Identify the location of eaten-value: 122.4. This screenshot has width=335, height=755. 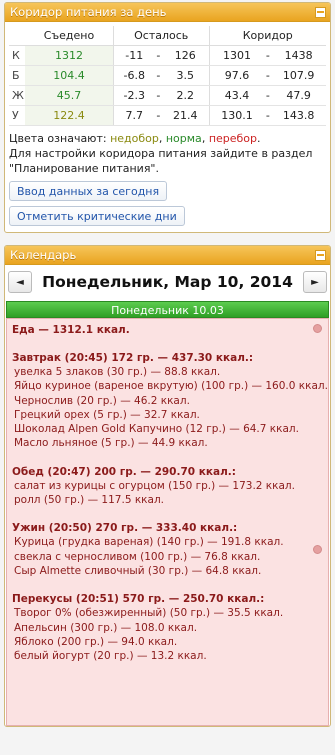
(69, 115).